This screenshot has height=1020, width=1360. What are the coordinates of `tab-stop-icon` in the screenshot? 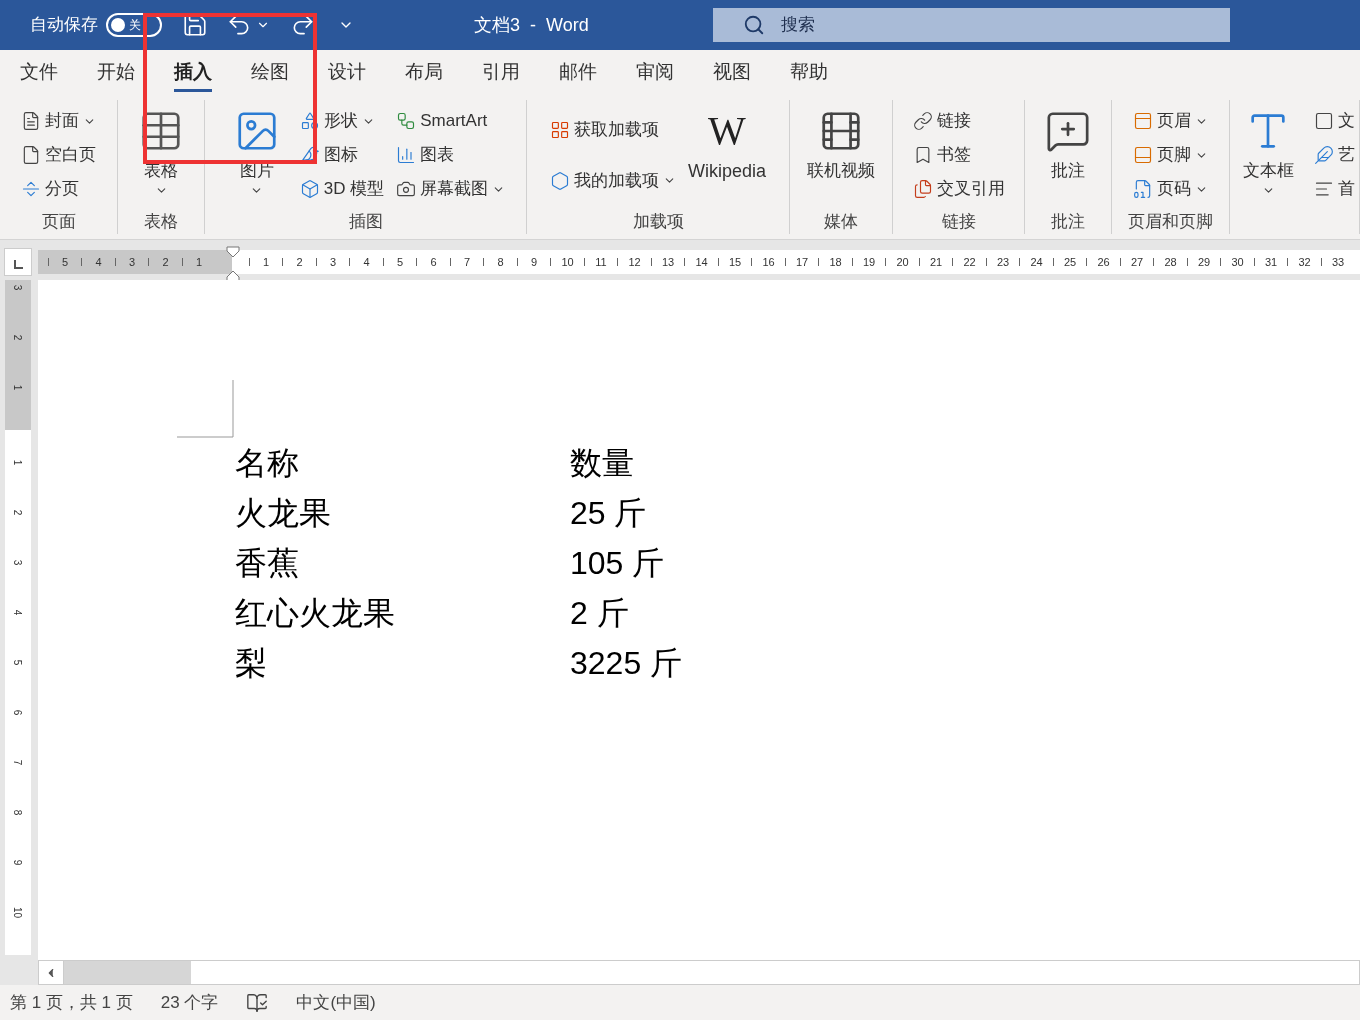 It's located at (18, 264).